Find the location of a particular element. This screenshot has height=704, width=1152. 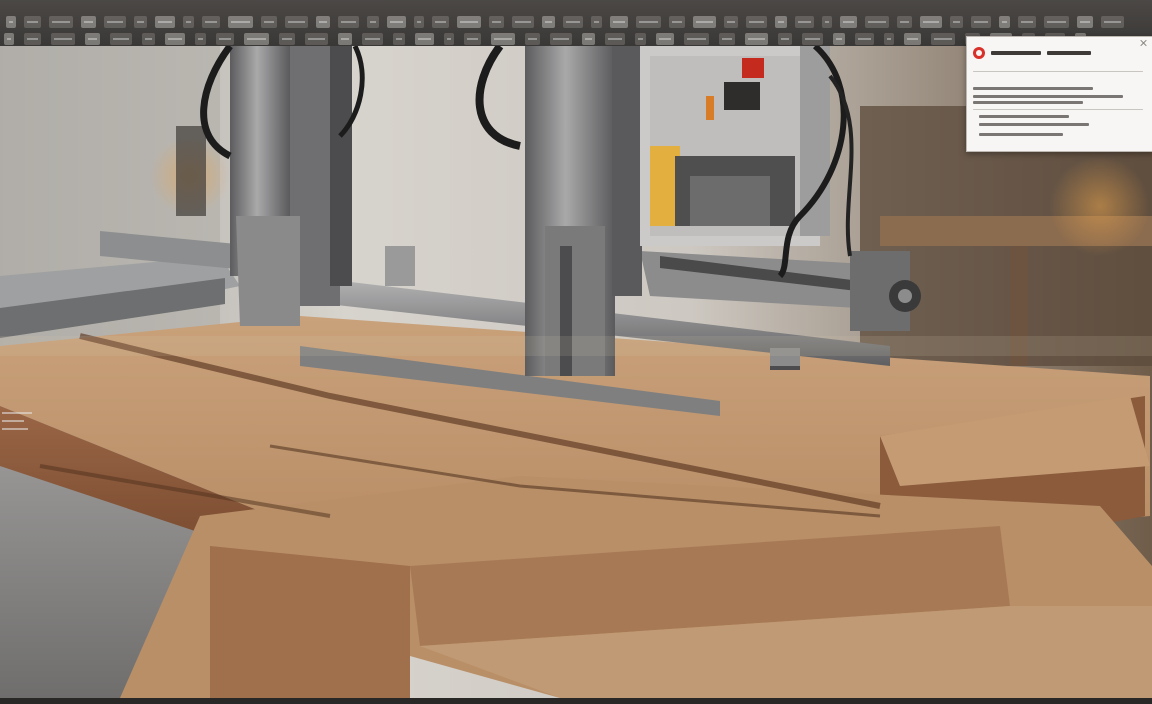

panel-logo-icon is located at coordinates (979, 53).